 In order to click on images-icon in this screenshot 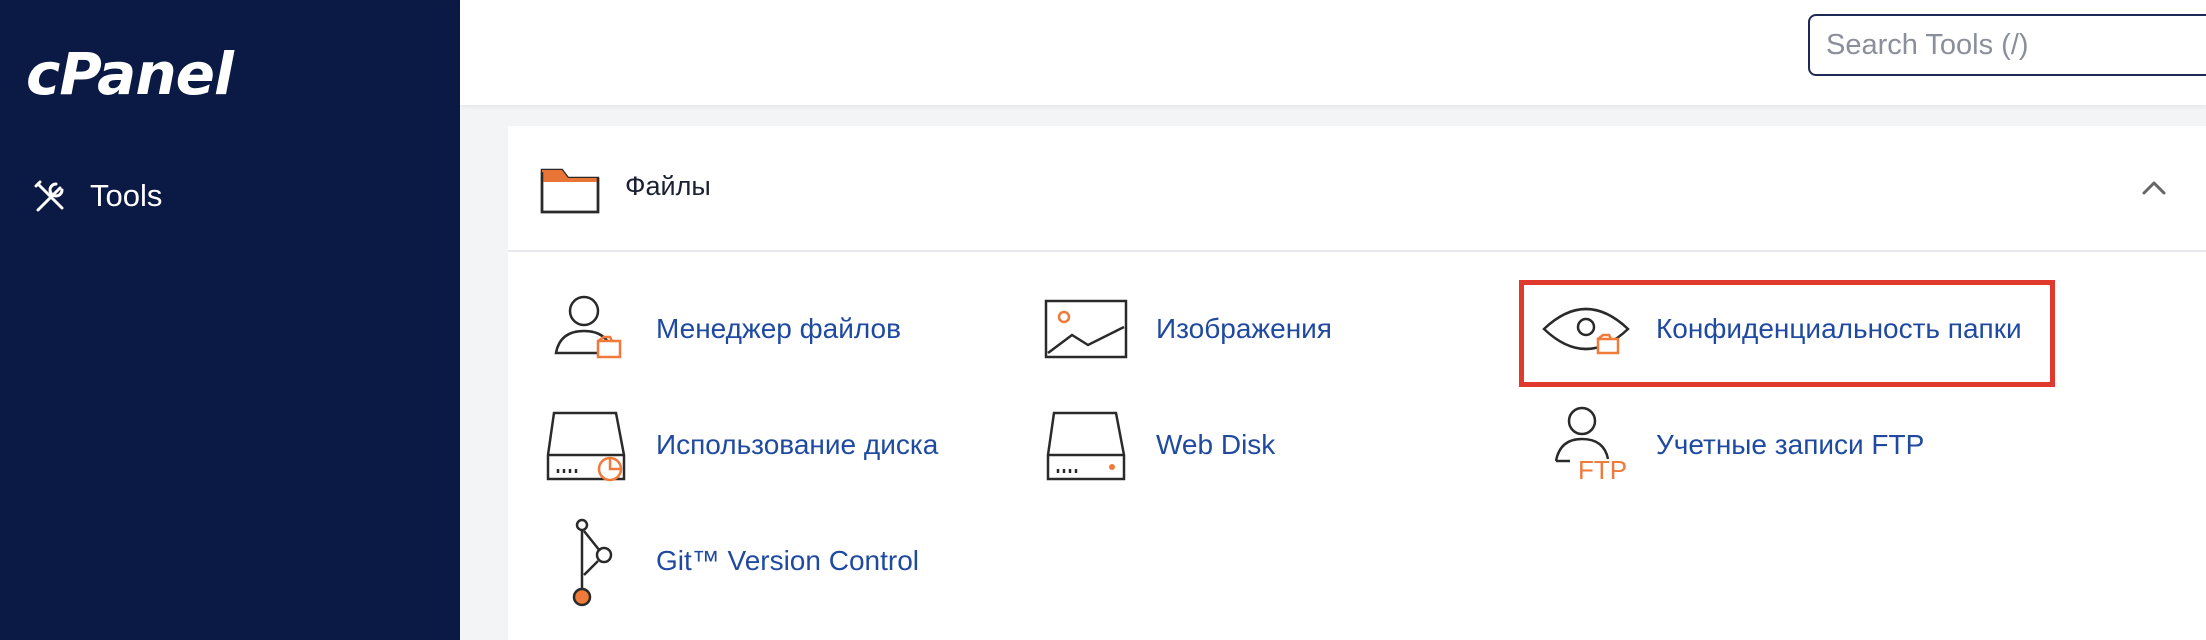, I will do `click(1086, 329)`.